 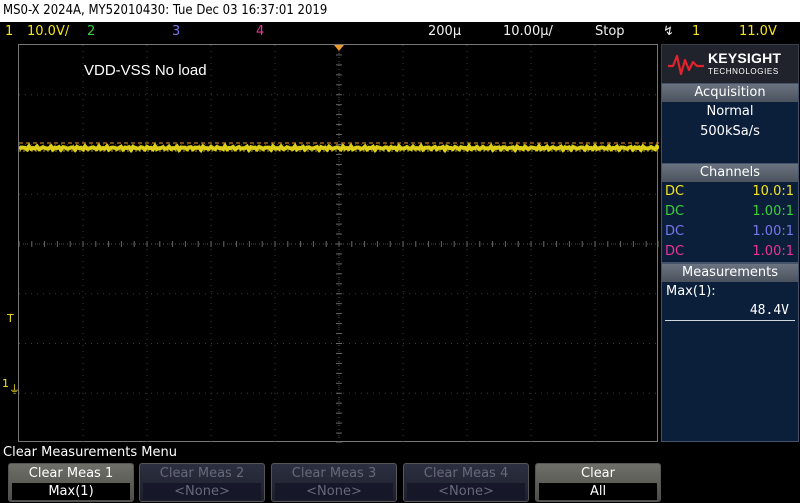 I want to click on softkey-label: Clear Meas 3, so click(x=334, y=473).